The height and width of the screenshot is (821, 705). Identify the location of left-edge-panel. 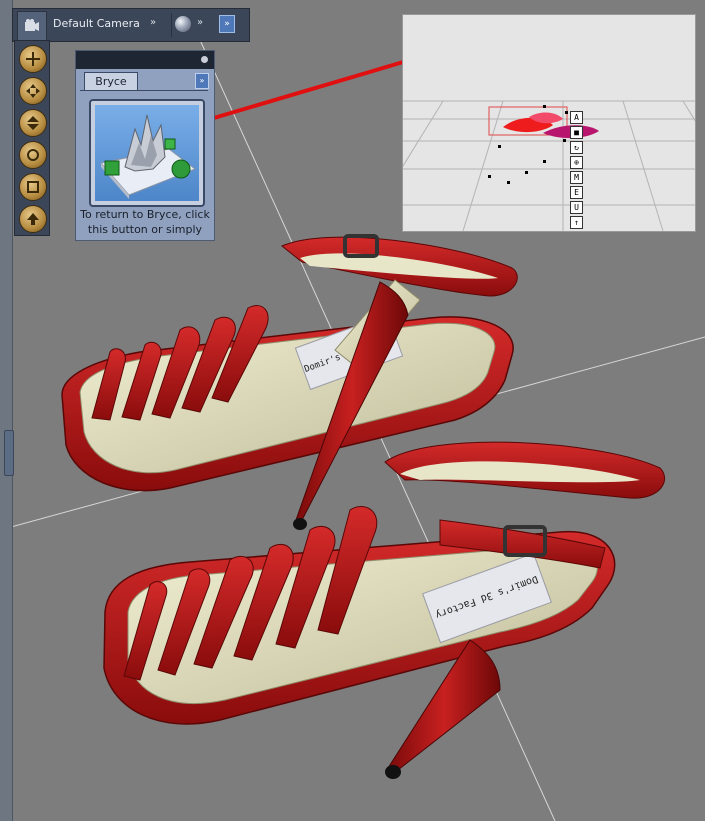
(6, 410).